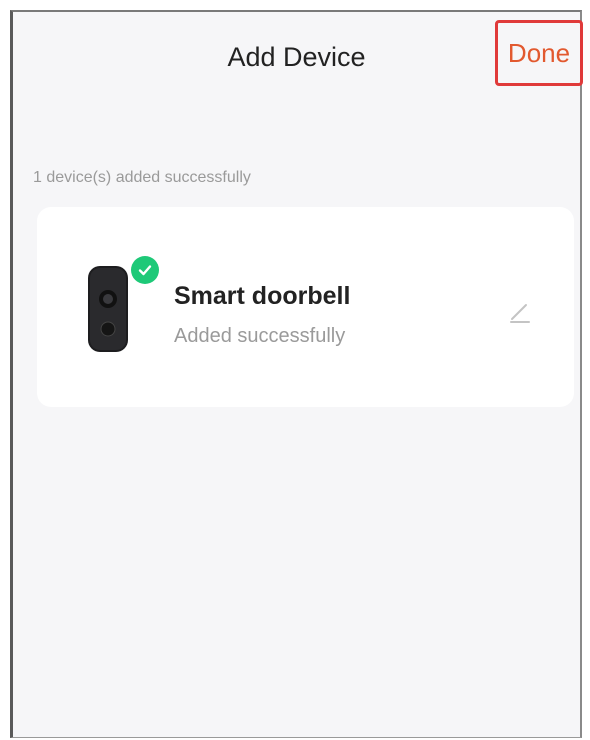 This screenshot has height=740, width=590. Describe the element at coordinates (520, 312) in the screenshot. I see `edit-icon` at that location.